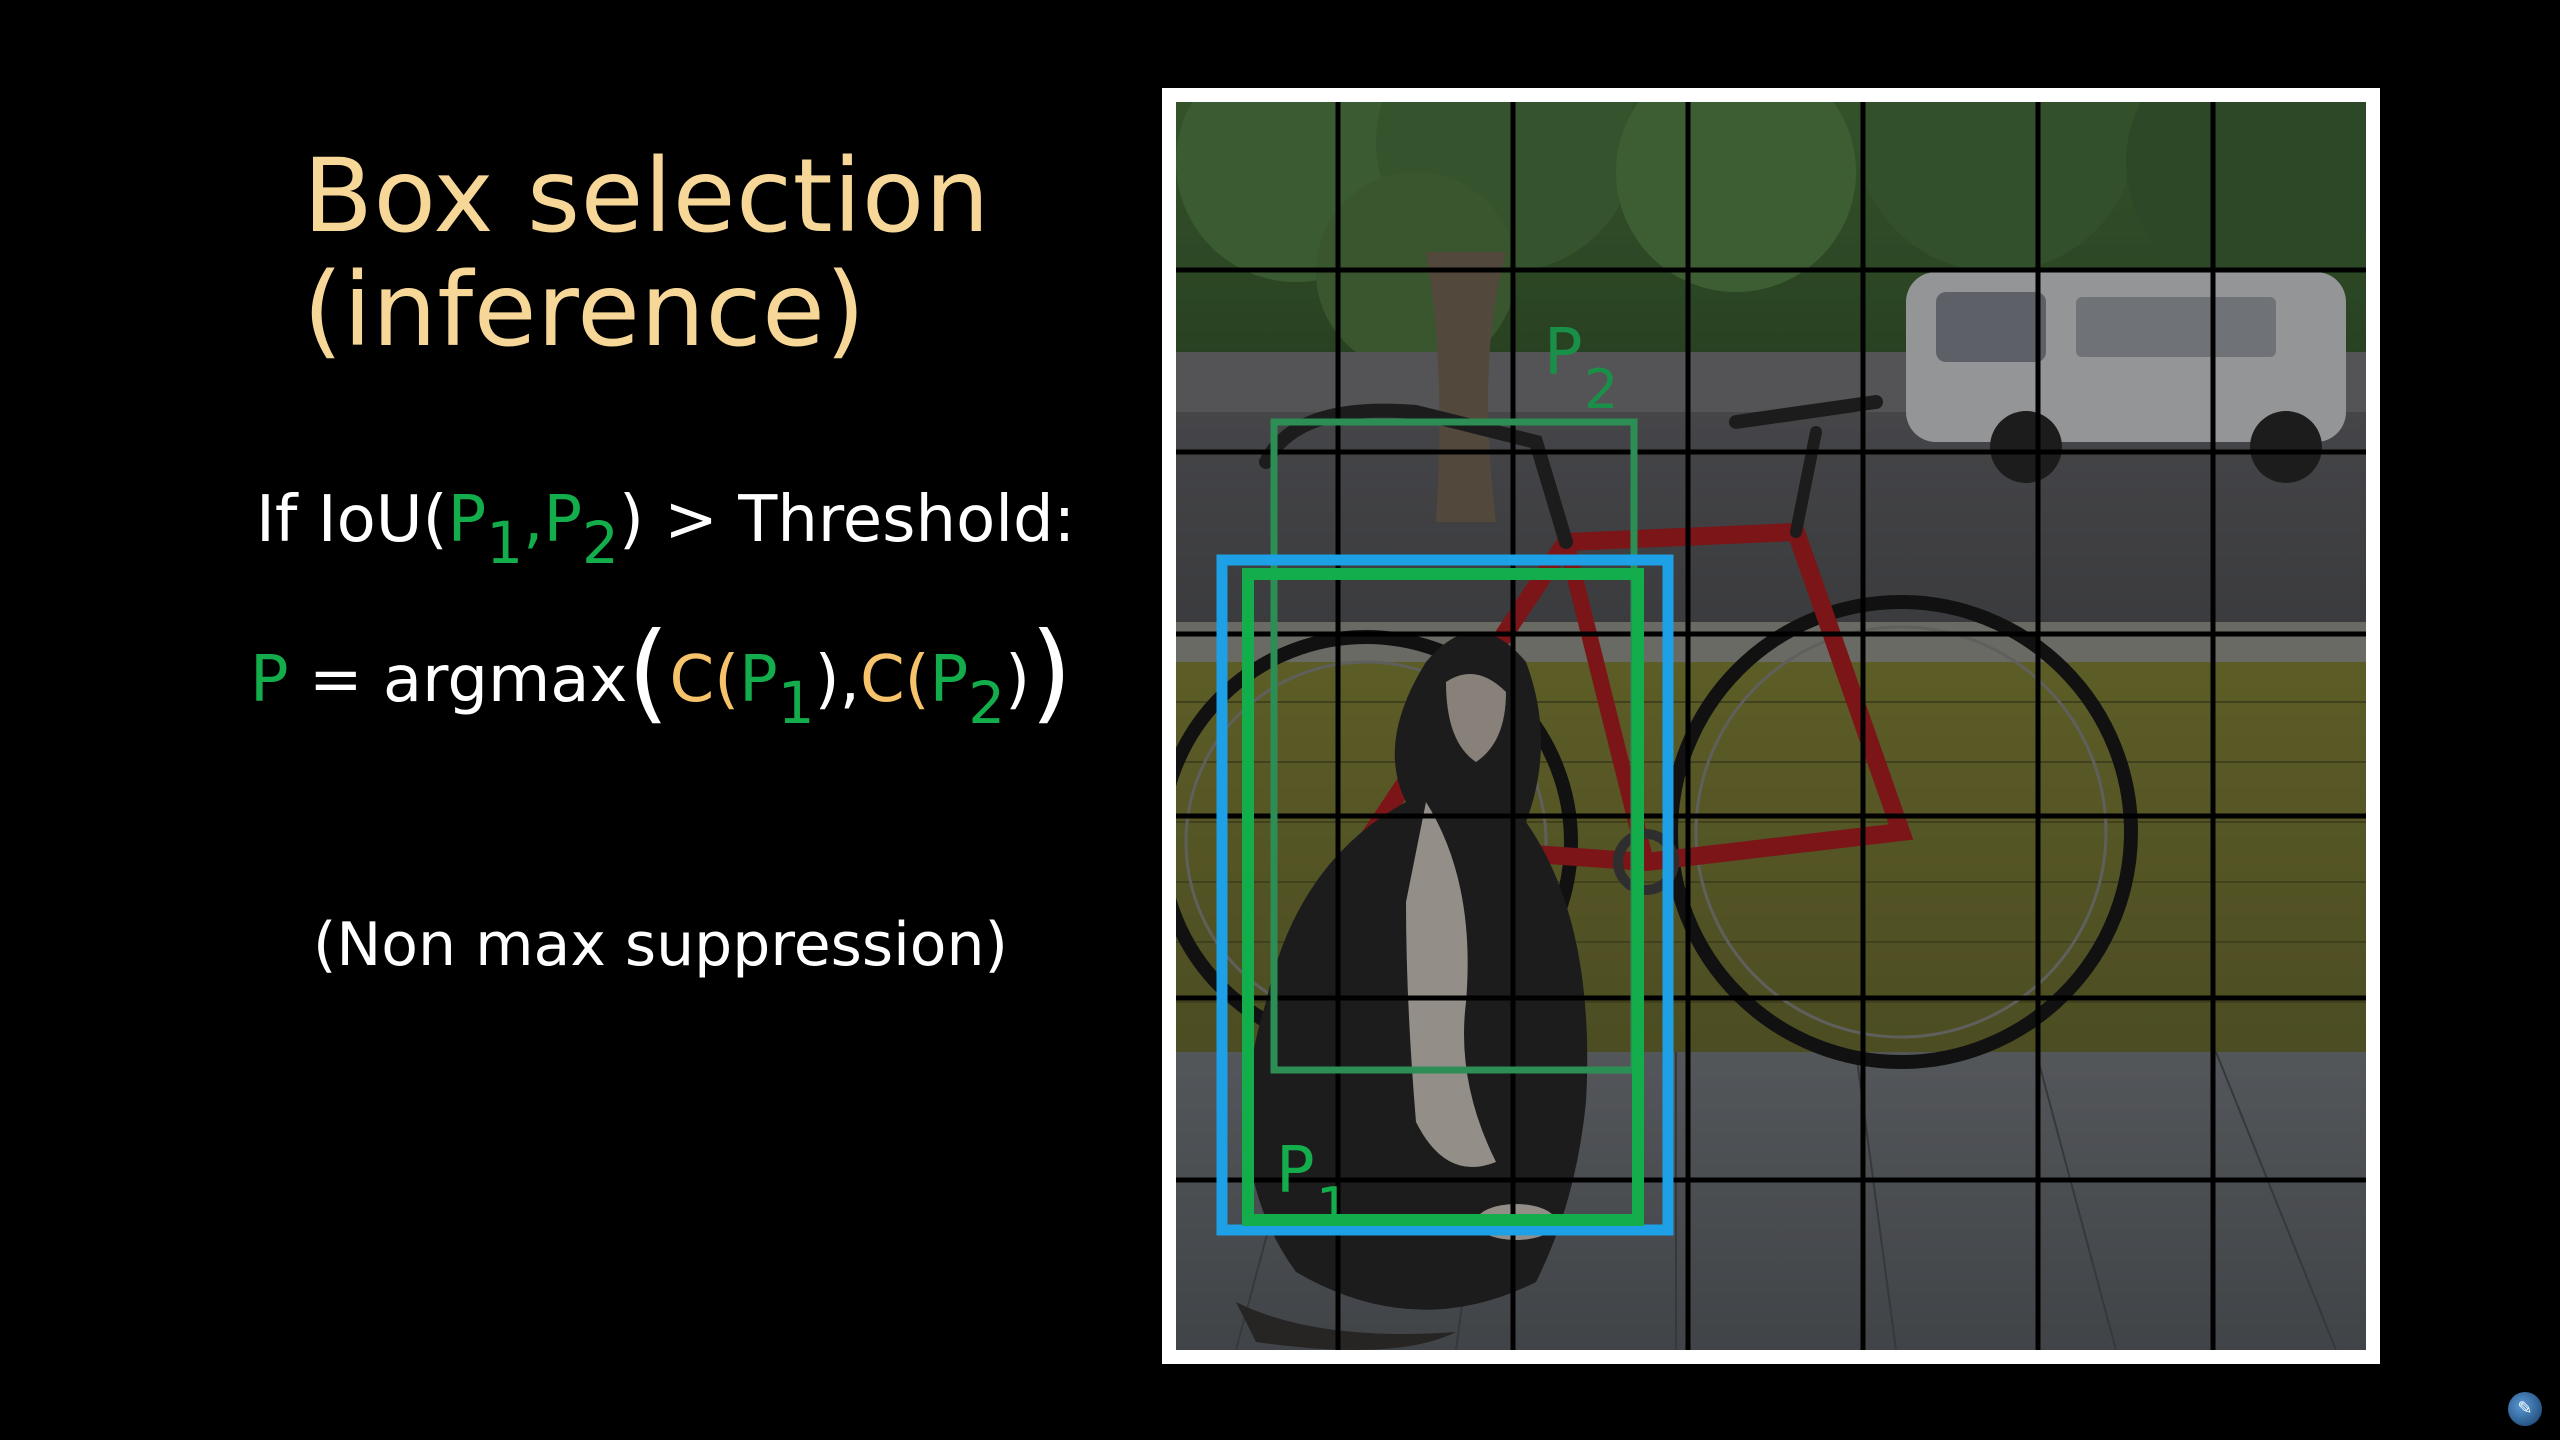 The height and width of the screenshot is (1440, 2560). I want to click on formula-c2-p: P, so click(949, 680).